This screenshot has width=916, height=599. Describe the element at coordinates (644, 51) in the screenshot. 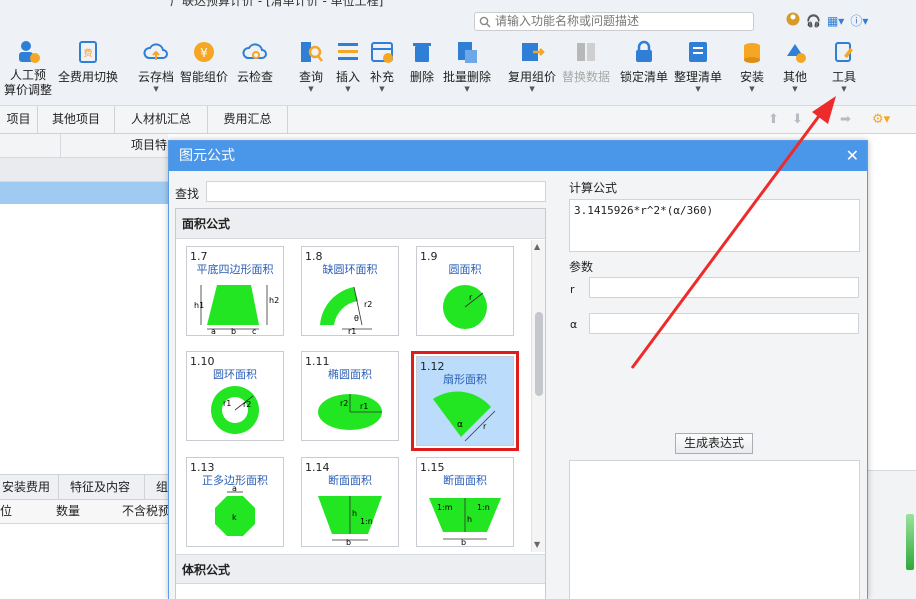

I see `lock-icon` at that location.